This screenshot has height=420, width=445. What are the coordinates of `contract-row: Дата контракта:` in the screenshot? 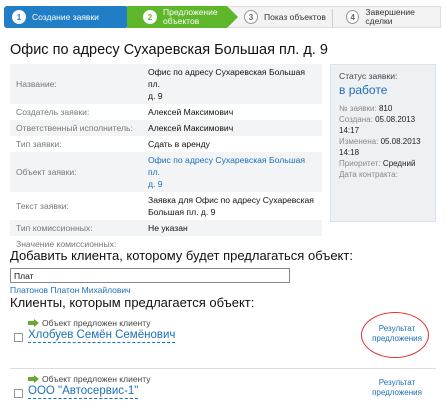 It's located at (383, 174).